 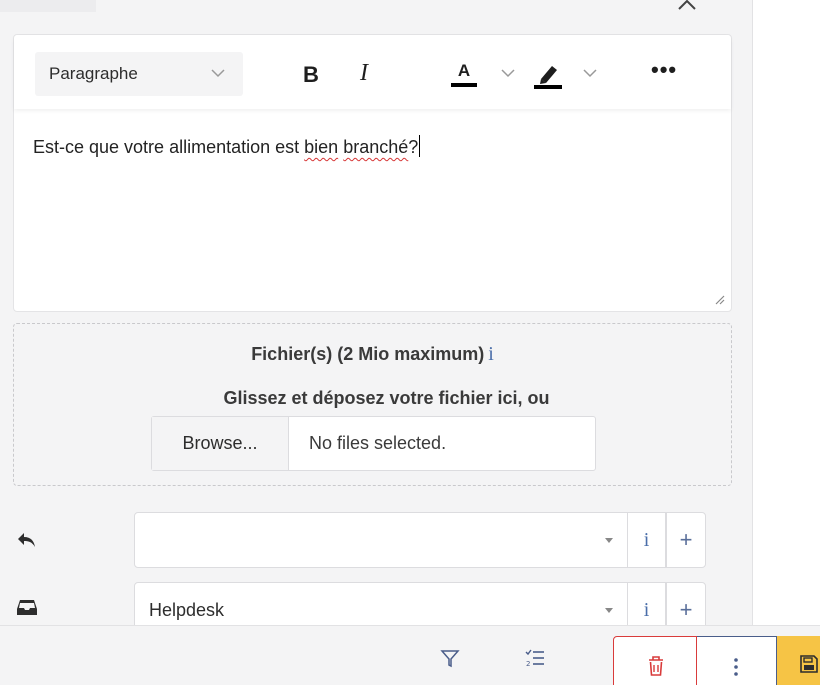 What do you see at coordinates (381, 540) in the screenshot?
I see `reply-dropdown` at bounding box center [381, 540].